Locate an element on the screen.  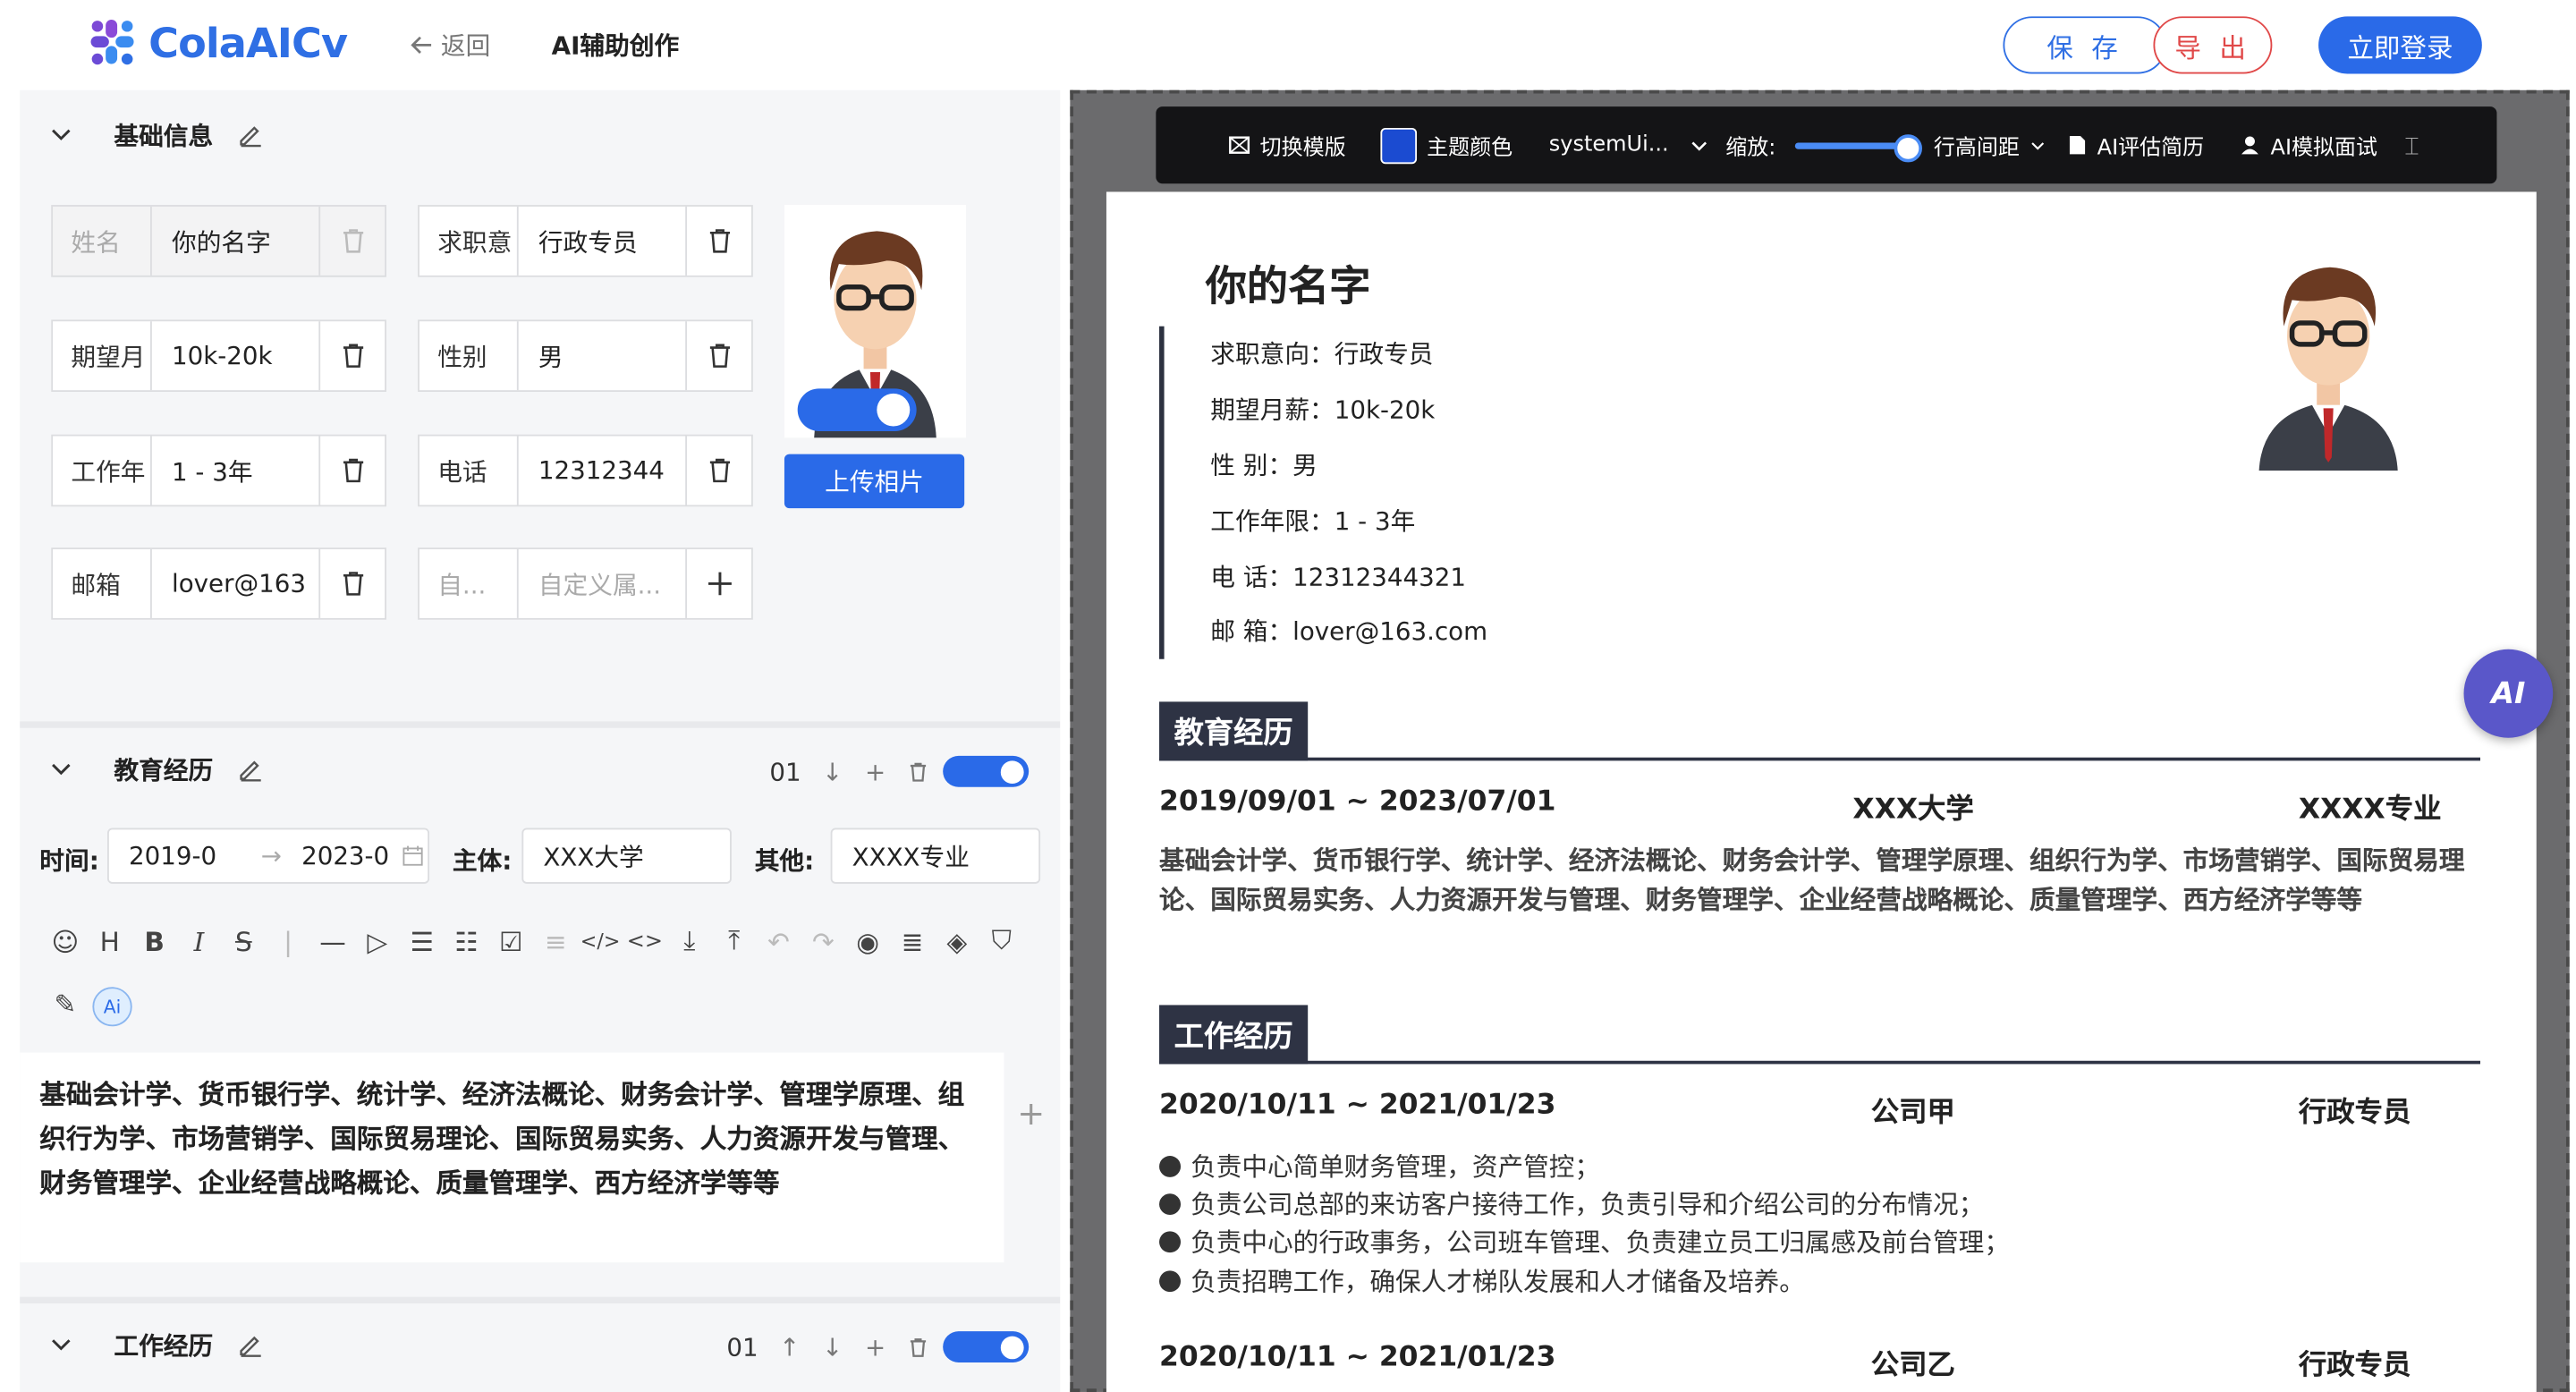
ai-evaluate-button: AI评估简历 is located at coordinates (2135, 145).